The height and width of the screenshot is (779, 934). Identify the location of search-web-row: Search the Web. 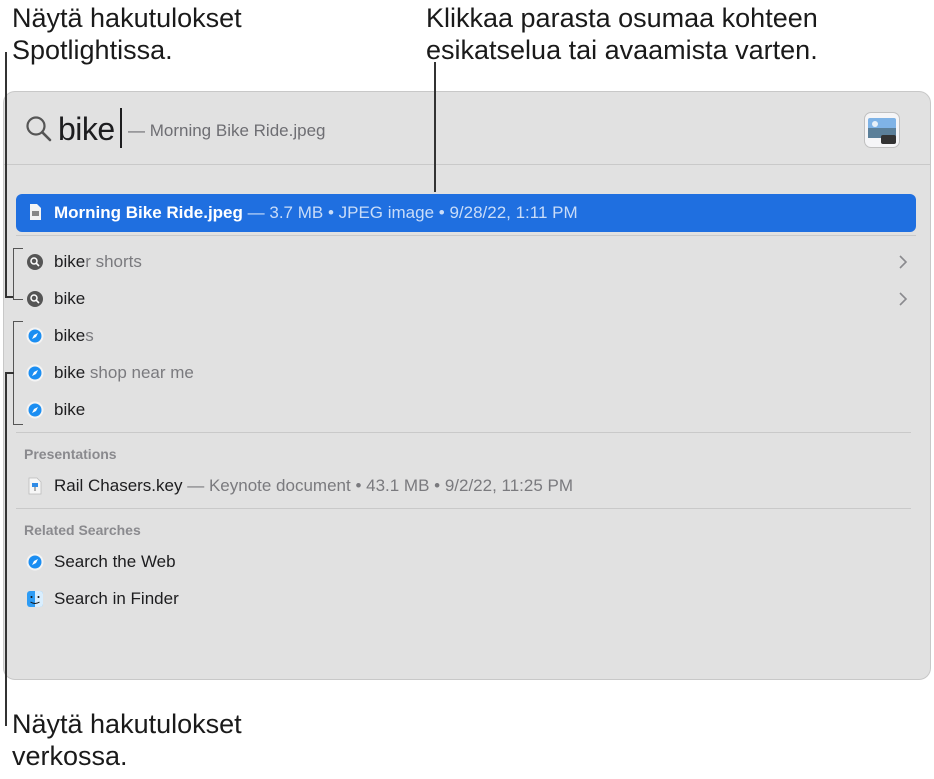
(466, 562).